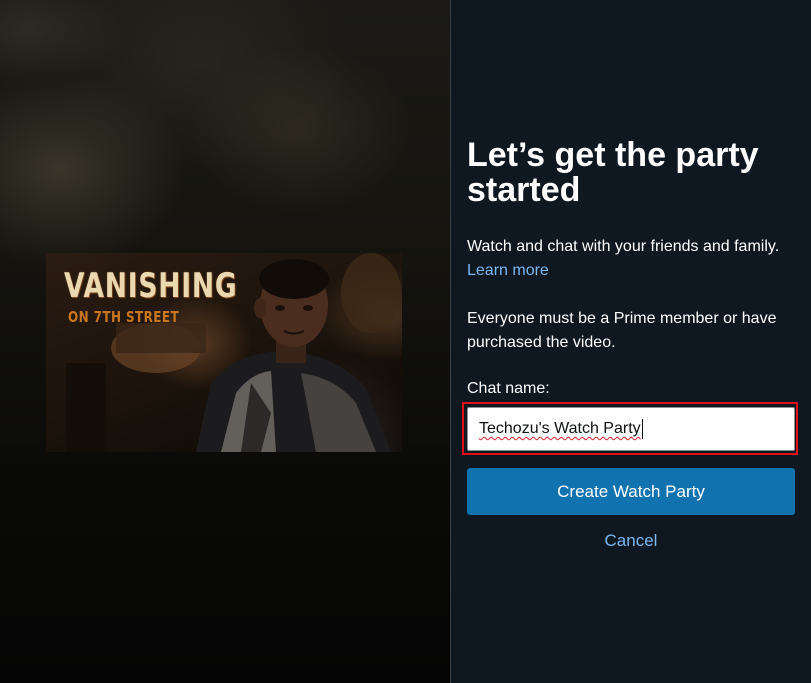 This screenshot has height=683, width=811. What do you see at coordinates (508, 388) in the screenshot?
I see `chat-name-label: Chat name:` at bounding box center [508, 388].